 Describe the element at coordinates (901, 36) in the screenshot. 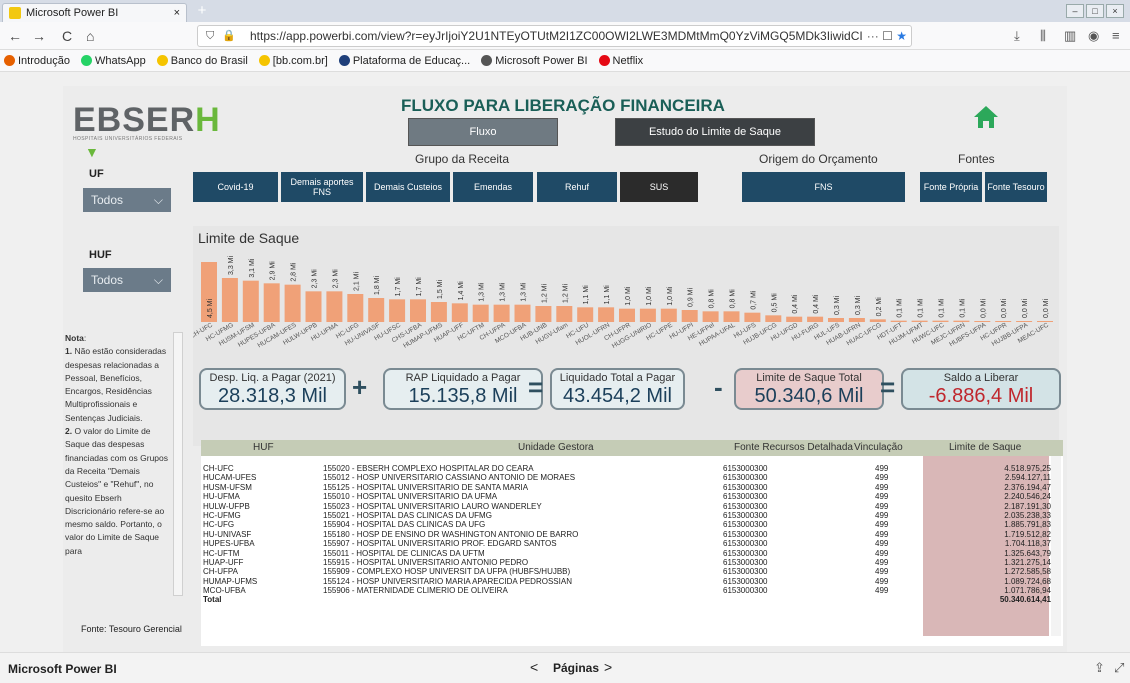

I see `bookmark-star-icon: ★` at that location.